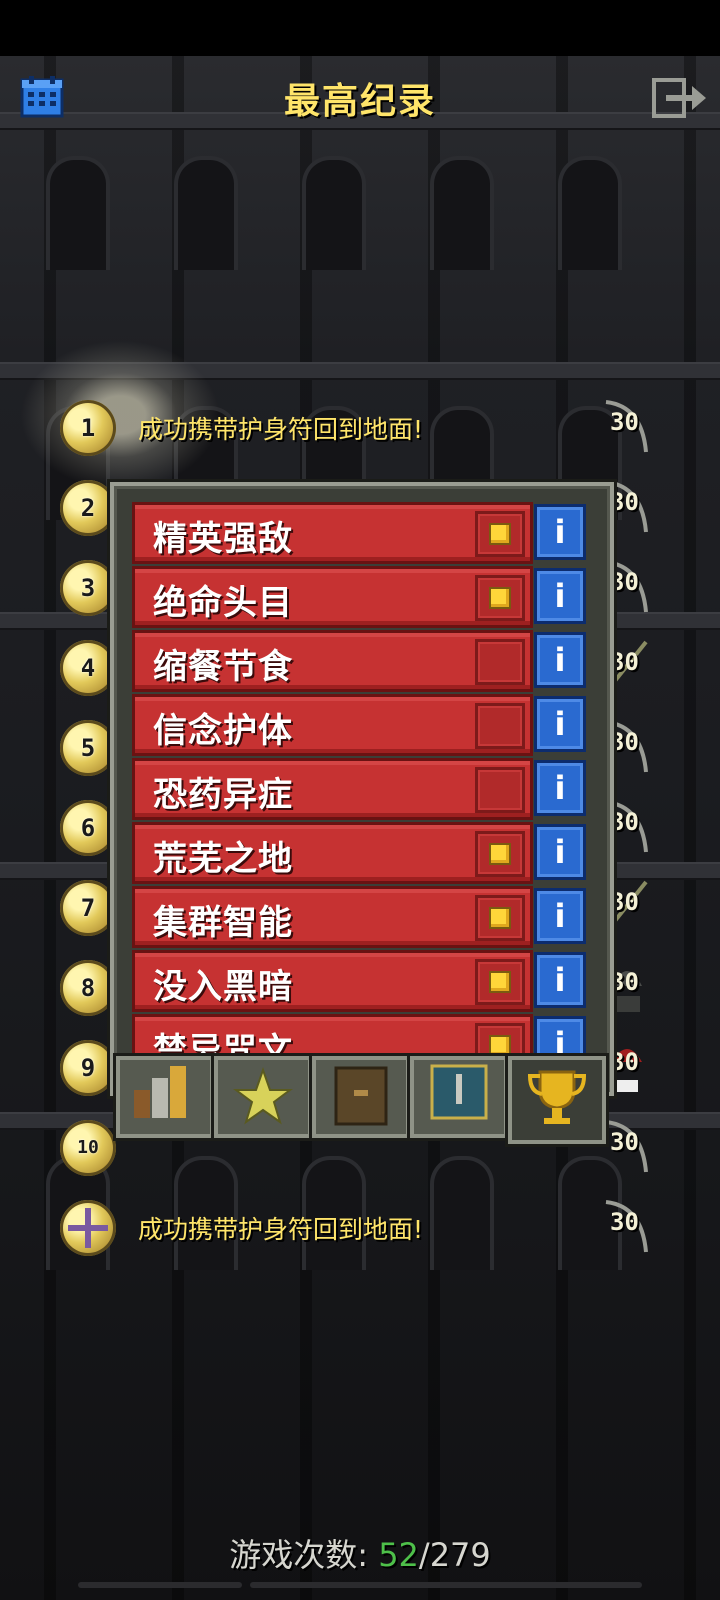  What do you see at coordinates (88, 828) in the screenshot?
I see `rank-badge: 6` at bounding box center [88, 828].